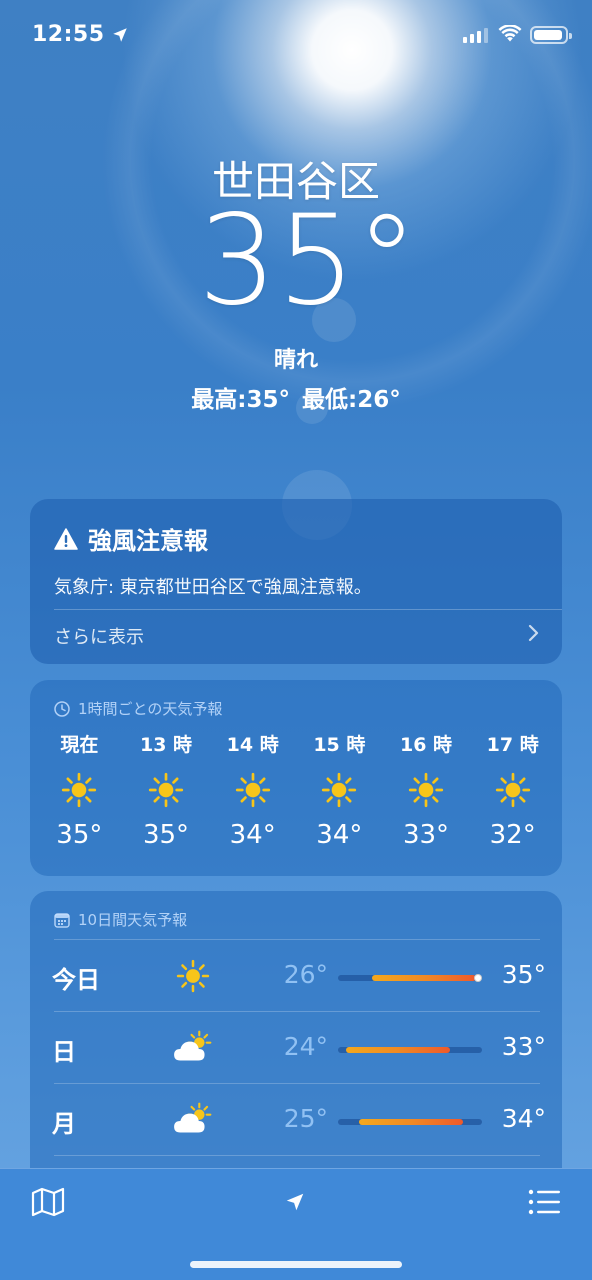 This screenshot has height=1280, width=592. Describe the element at coordinates (166, 745) in the screenshot. I see `hour-label: 13 時` at that location.